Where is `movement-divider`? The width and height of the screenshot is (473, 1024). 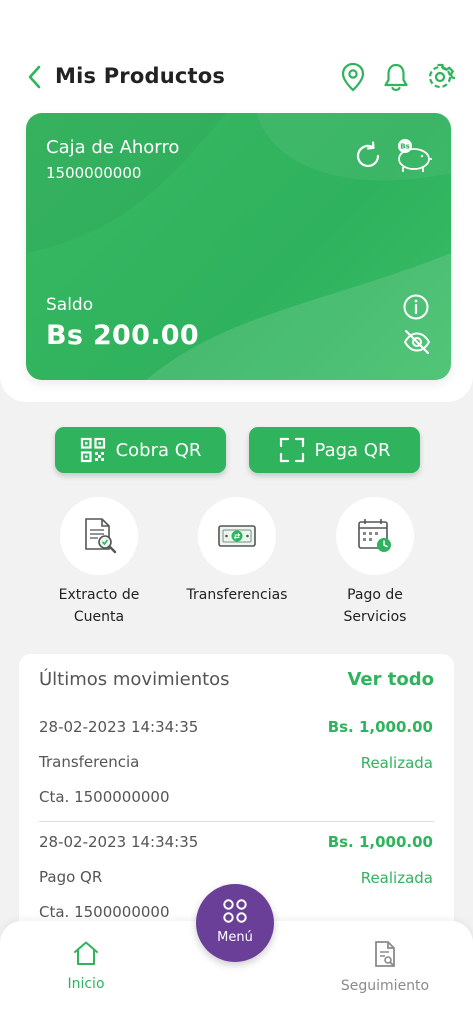 movement-divider is located at coordinates (236, 821).